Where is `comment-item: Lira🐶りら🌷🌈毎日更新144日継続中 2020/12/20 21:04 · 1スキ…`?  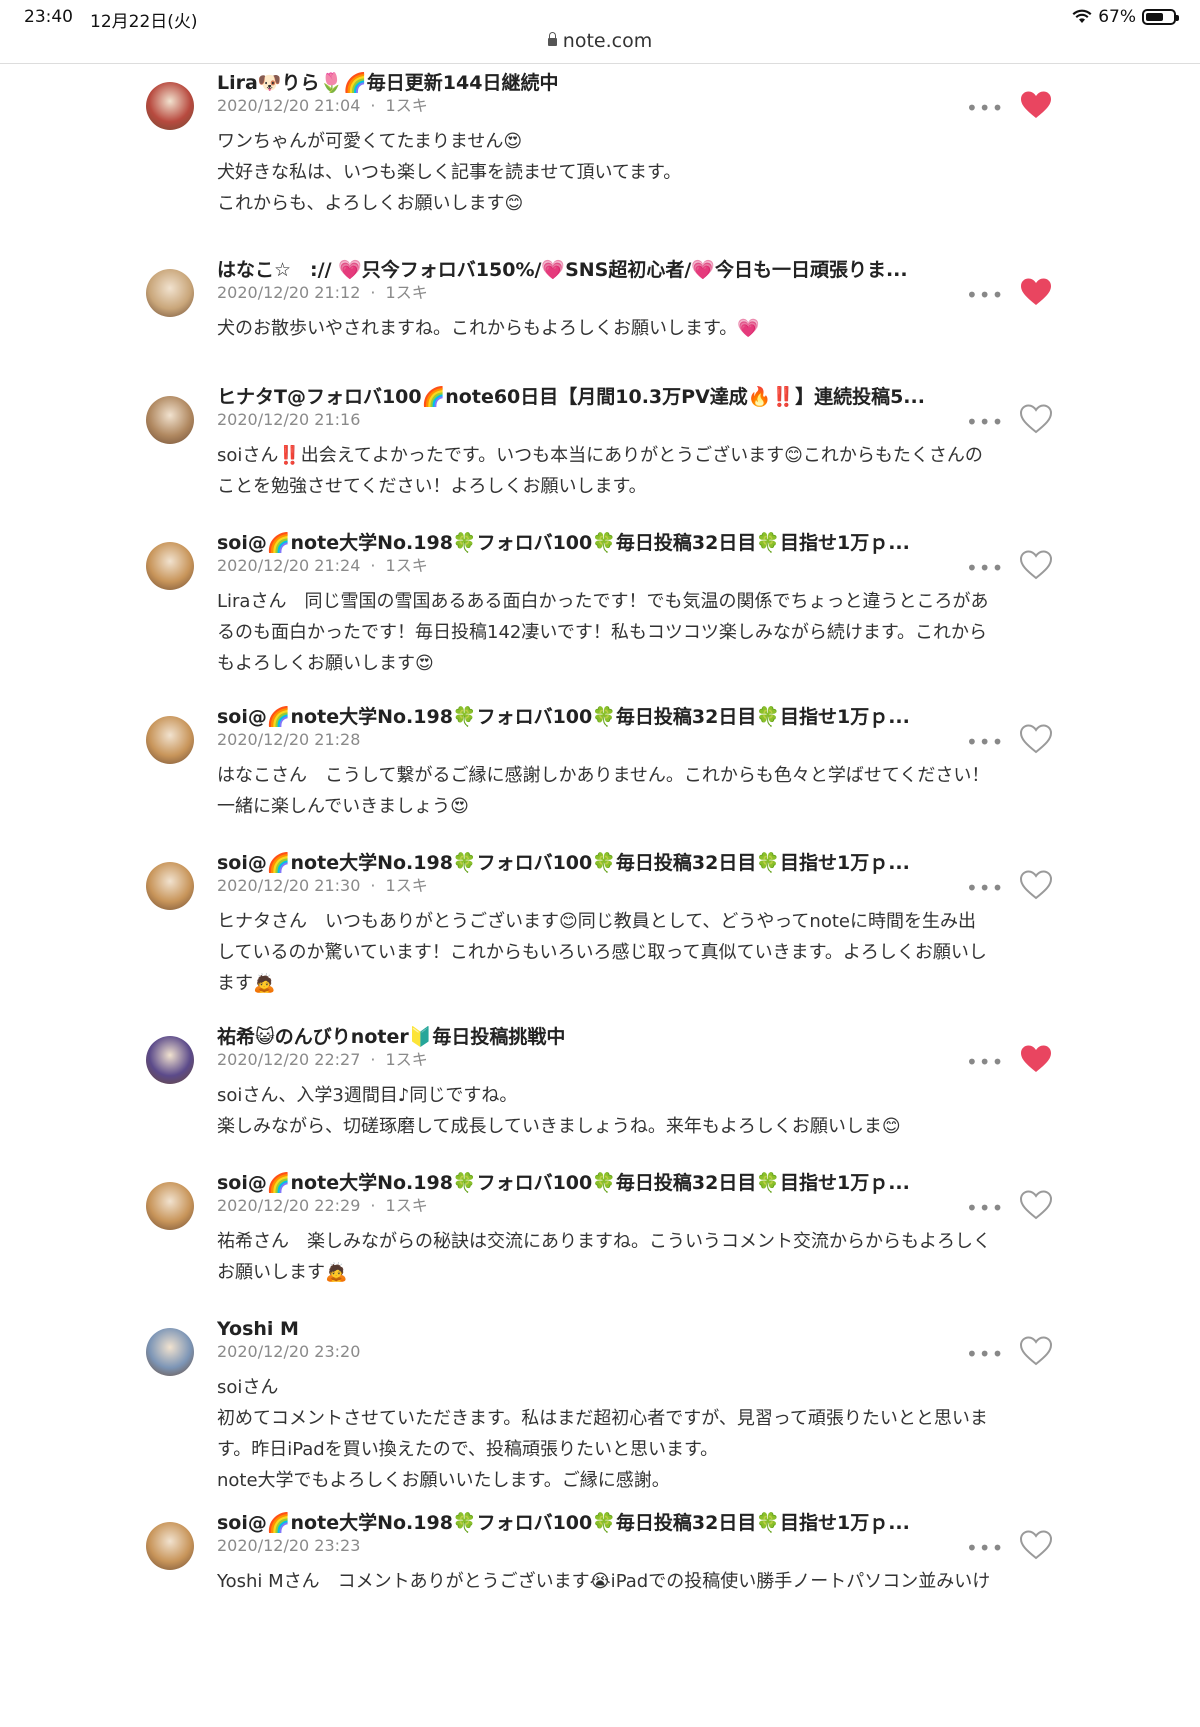
comment-item: Lira🐶りら🌷🌈毎日更新144日継続中 2020/12/20 21:04 · 1スキ… is located at coordinates (600, 144).